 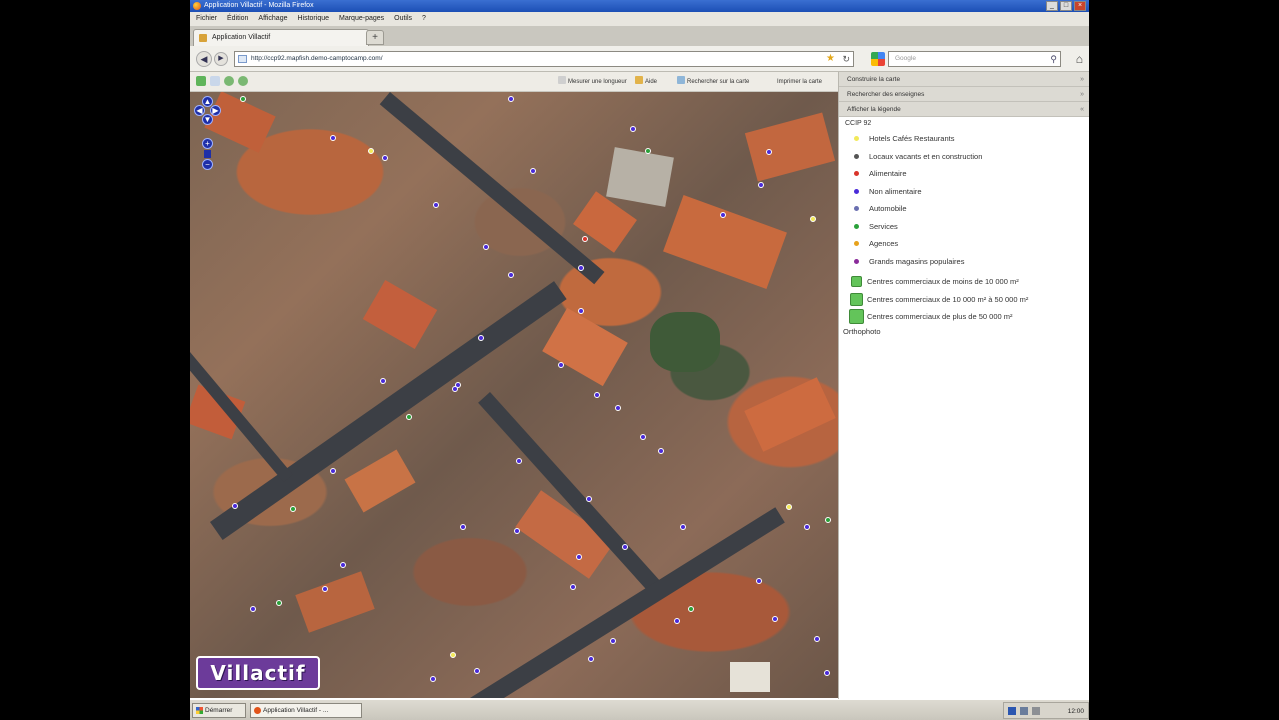 What do you see at coordinates (207, 164) in the screenshot?
I see `zoom-out-button: −` at bounding box center [207, 164].